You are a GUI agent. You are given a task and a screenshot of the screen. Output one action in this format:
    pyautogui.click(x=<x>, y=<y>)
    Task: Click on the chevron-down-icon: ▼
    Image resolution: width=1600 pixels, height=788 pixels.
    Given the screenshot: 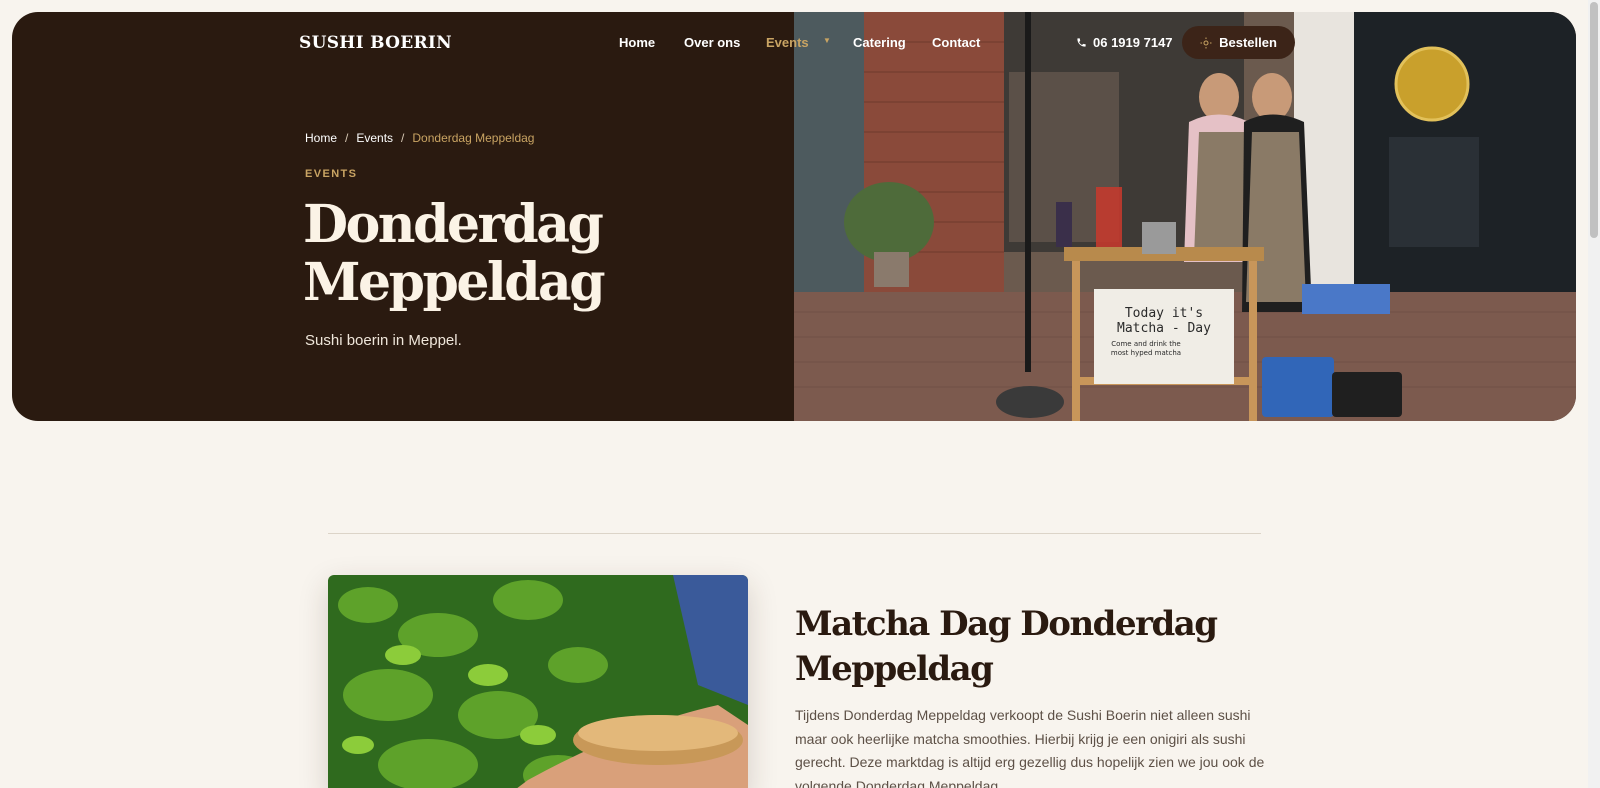 What is the action you would take?
    pyautogui.click(x=827, y=40)
    